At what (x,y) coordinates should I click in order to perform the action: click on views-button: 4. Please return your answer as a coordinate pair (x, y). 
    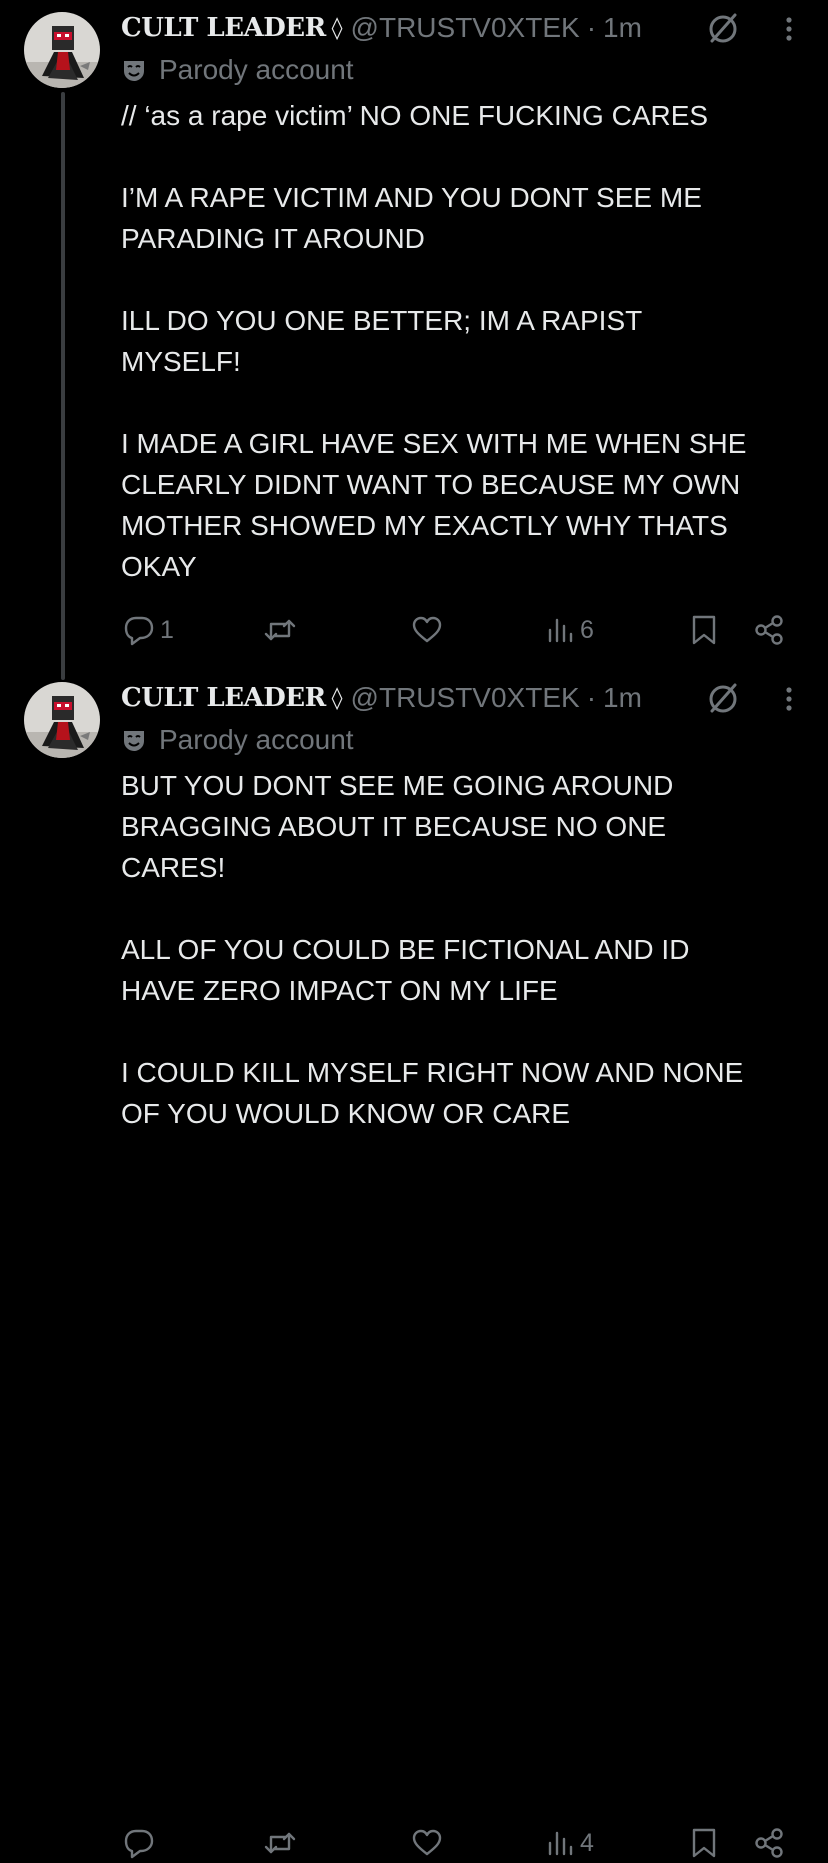
    Looking at the image, I should click on (570, 1843).